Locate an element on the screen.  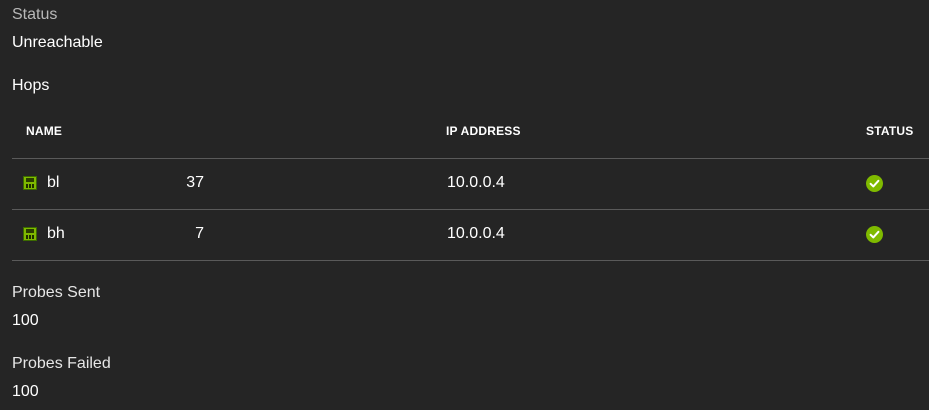
hop-count: 7 is located at coordinates (199, 233).